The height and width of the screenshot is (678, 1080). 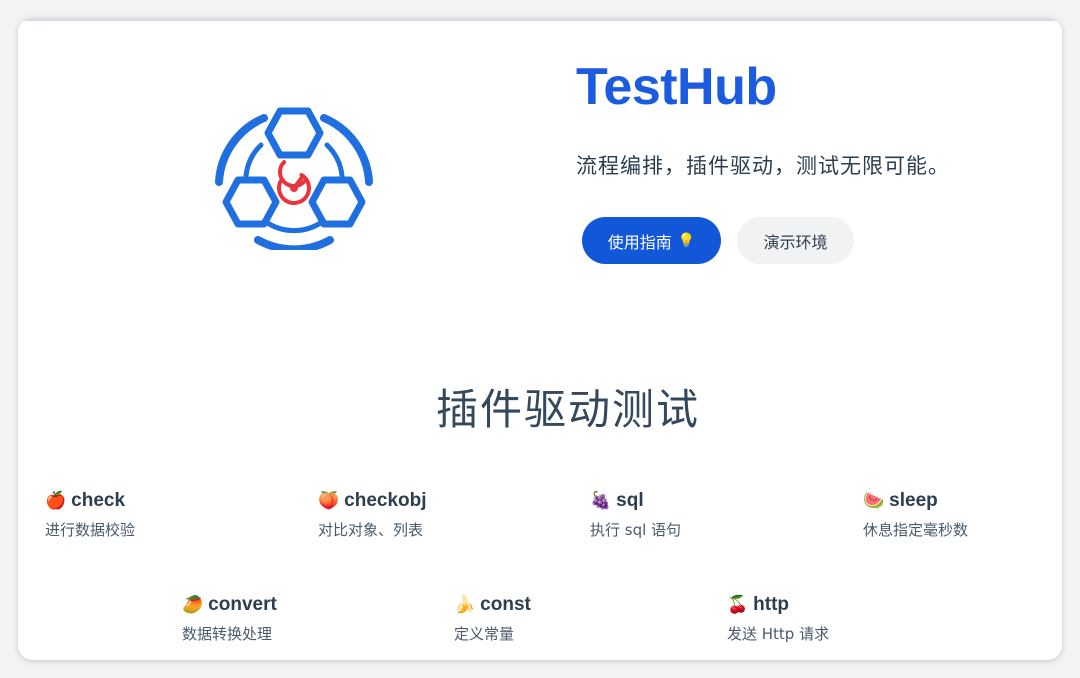 What do you see at coordinates (916, 530) in the screenshot?
I see `feature-desc: 休息指定毫秒数` at bounding box center [916, 530].